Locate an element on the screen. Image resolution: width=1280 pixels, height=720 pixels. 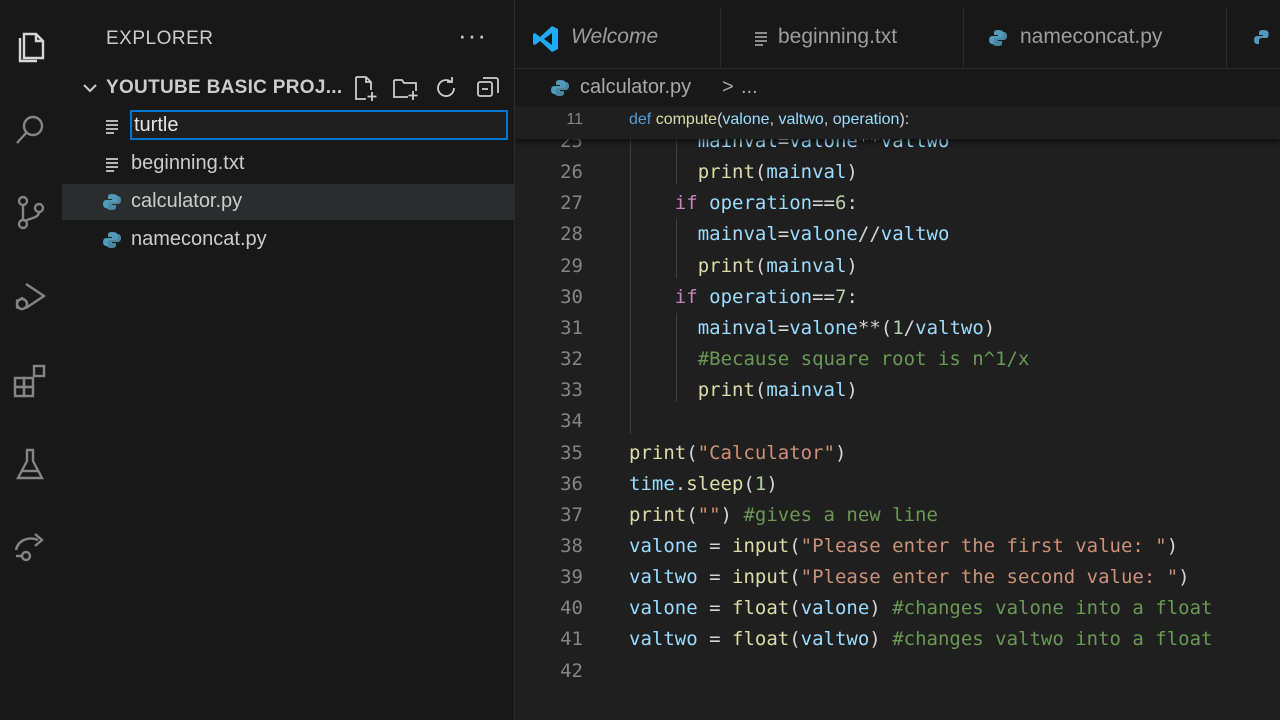
tab-calculator-py is located at coordinates (1253, 38).